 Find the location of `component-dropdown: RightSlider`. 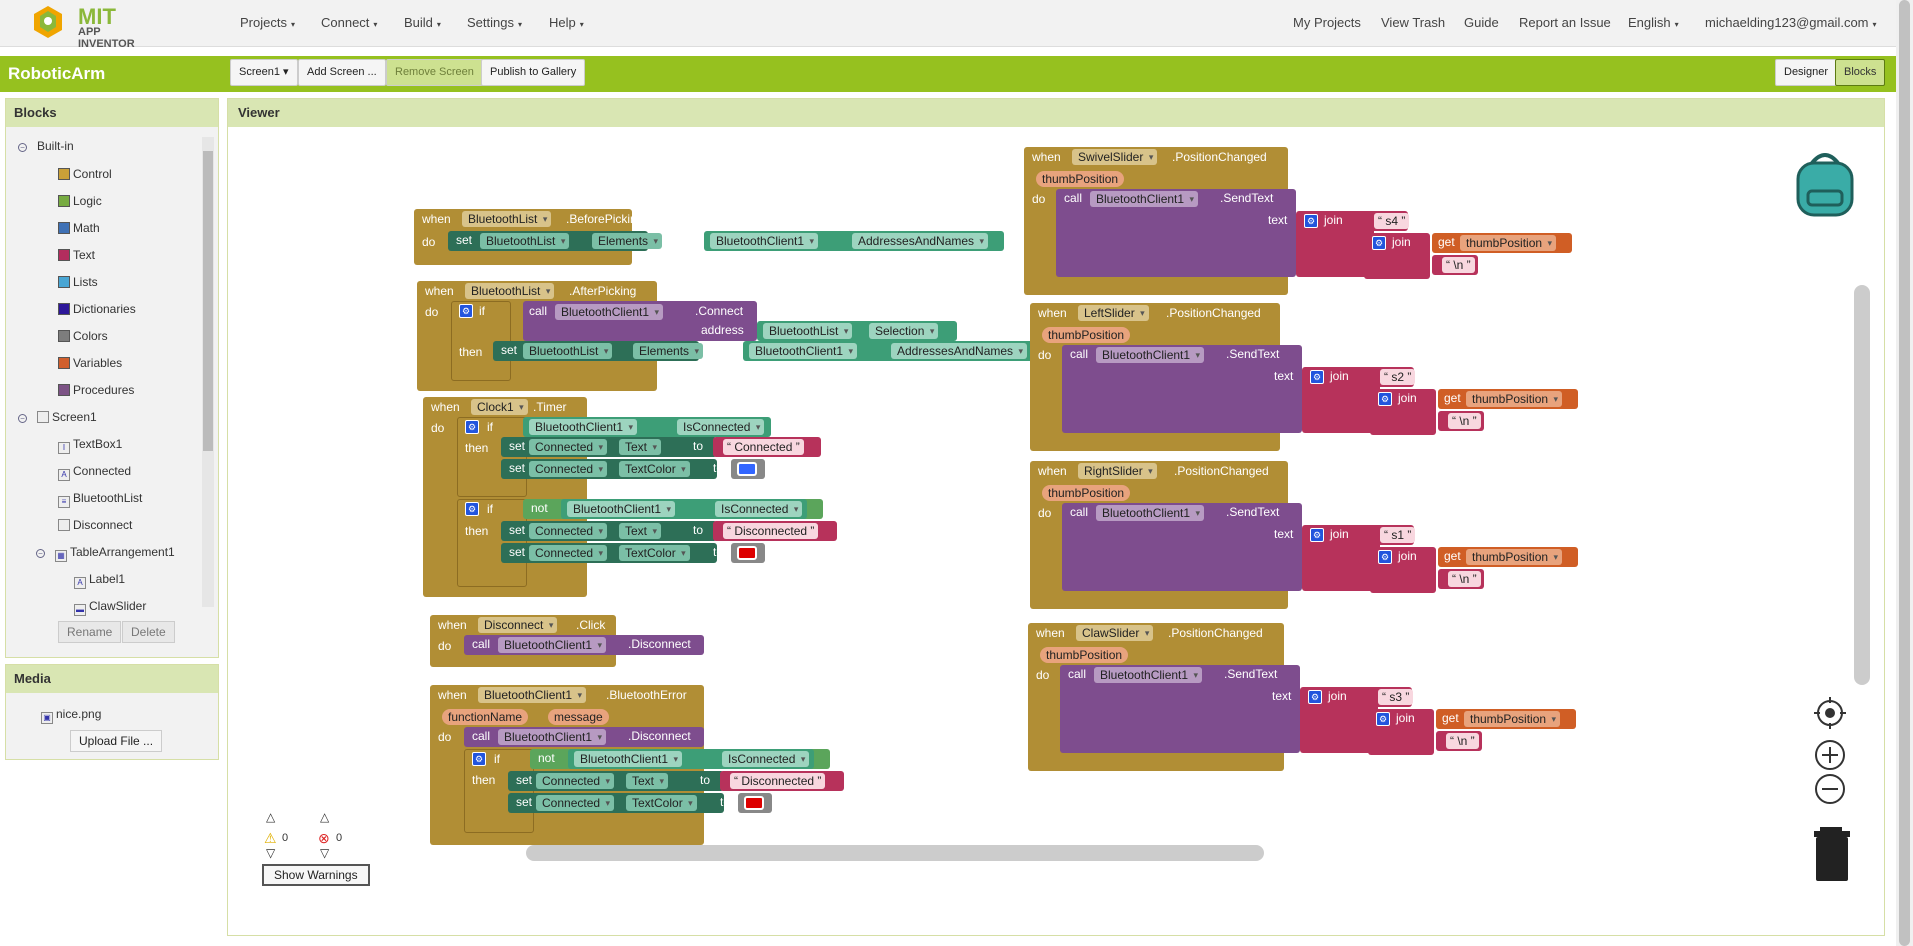

component-dropdown: RightSlider is located at coordinates (1117, 471).